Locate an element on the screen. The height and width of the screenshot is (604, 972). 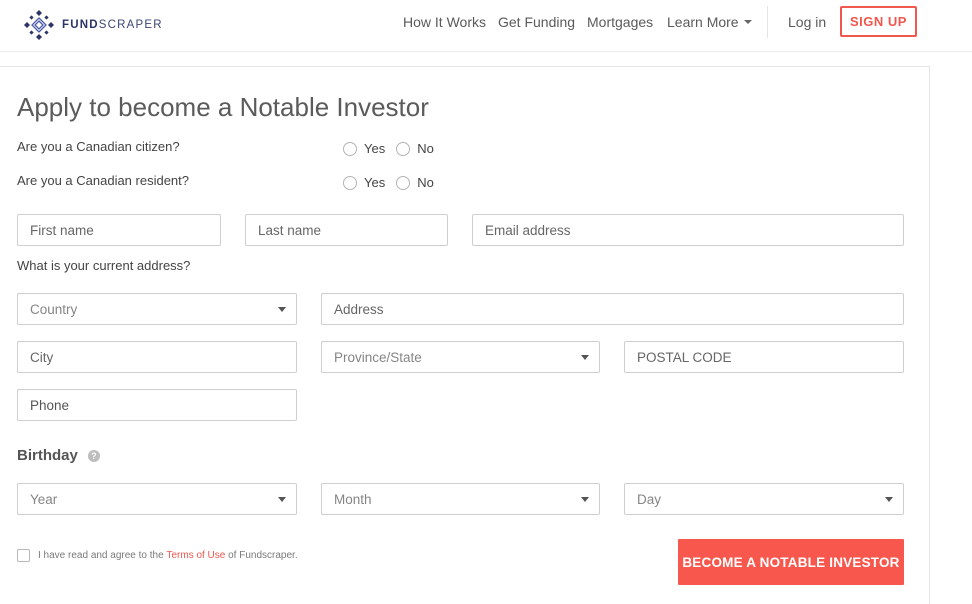
brand-name-bold: FUND is located at coordinates (80, 25).